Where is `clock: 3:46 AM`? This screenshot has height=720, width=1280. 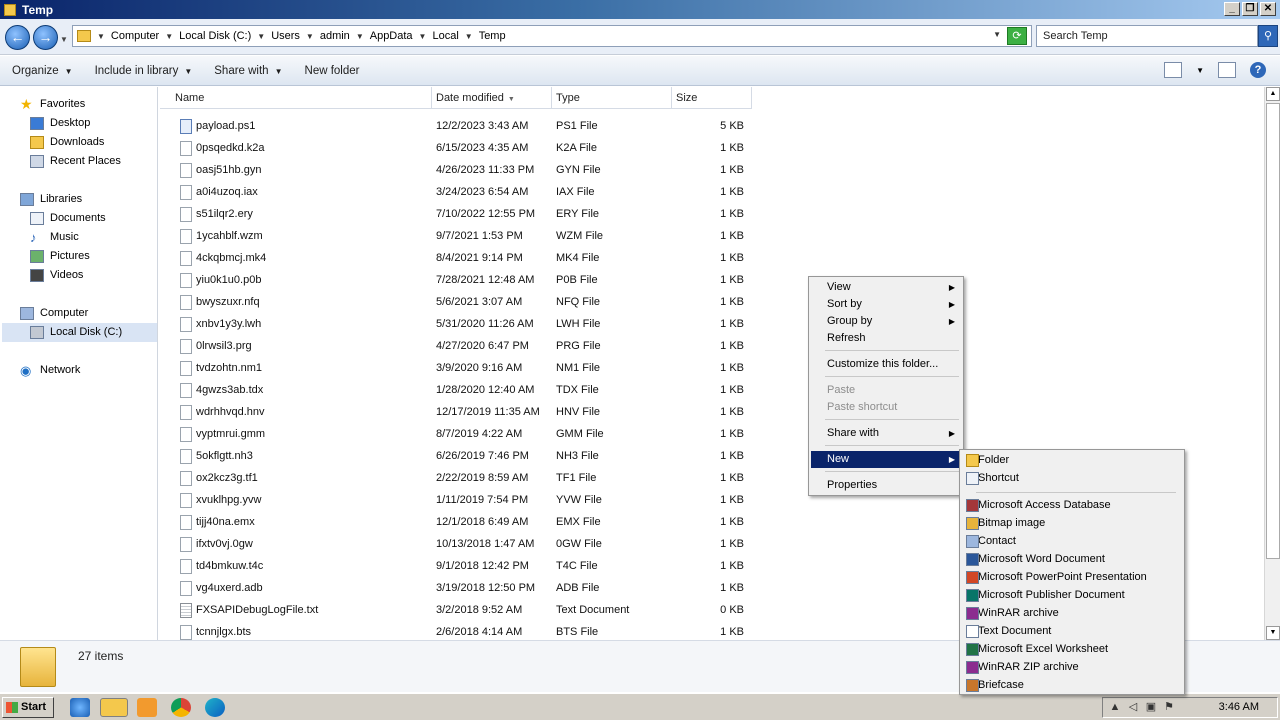 clock: 3:46 AM is located at coordinates (1239, 707).